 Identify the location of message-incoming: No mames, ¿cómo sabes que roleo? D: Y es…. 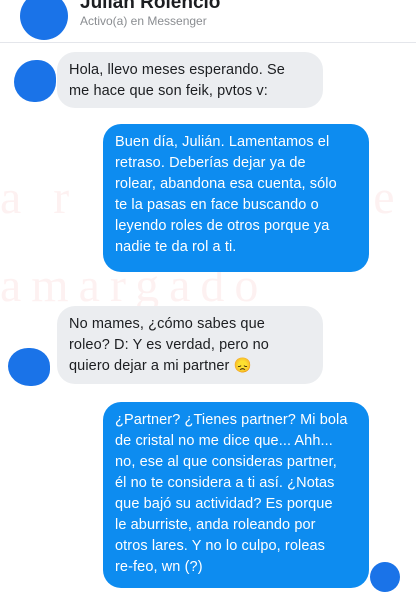
(190, 345).